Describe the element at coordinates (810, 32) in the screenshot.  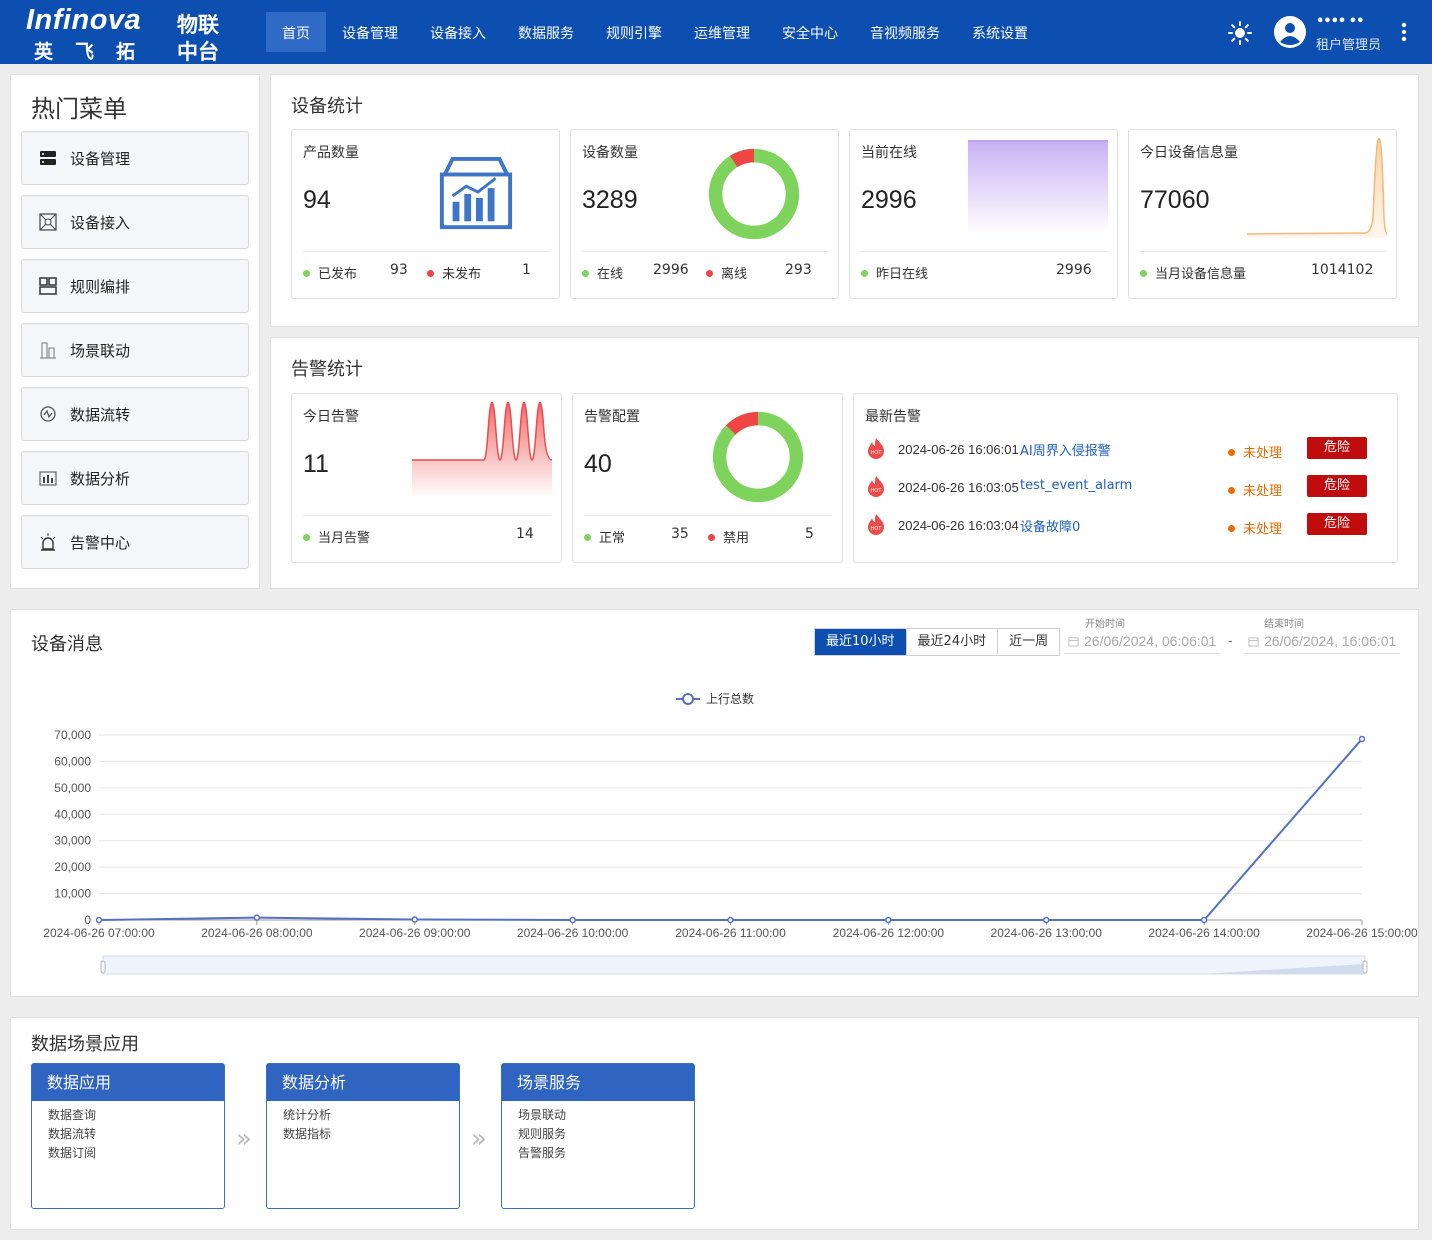
I see `nav-security: 安全中心` at that location.